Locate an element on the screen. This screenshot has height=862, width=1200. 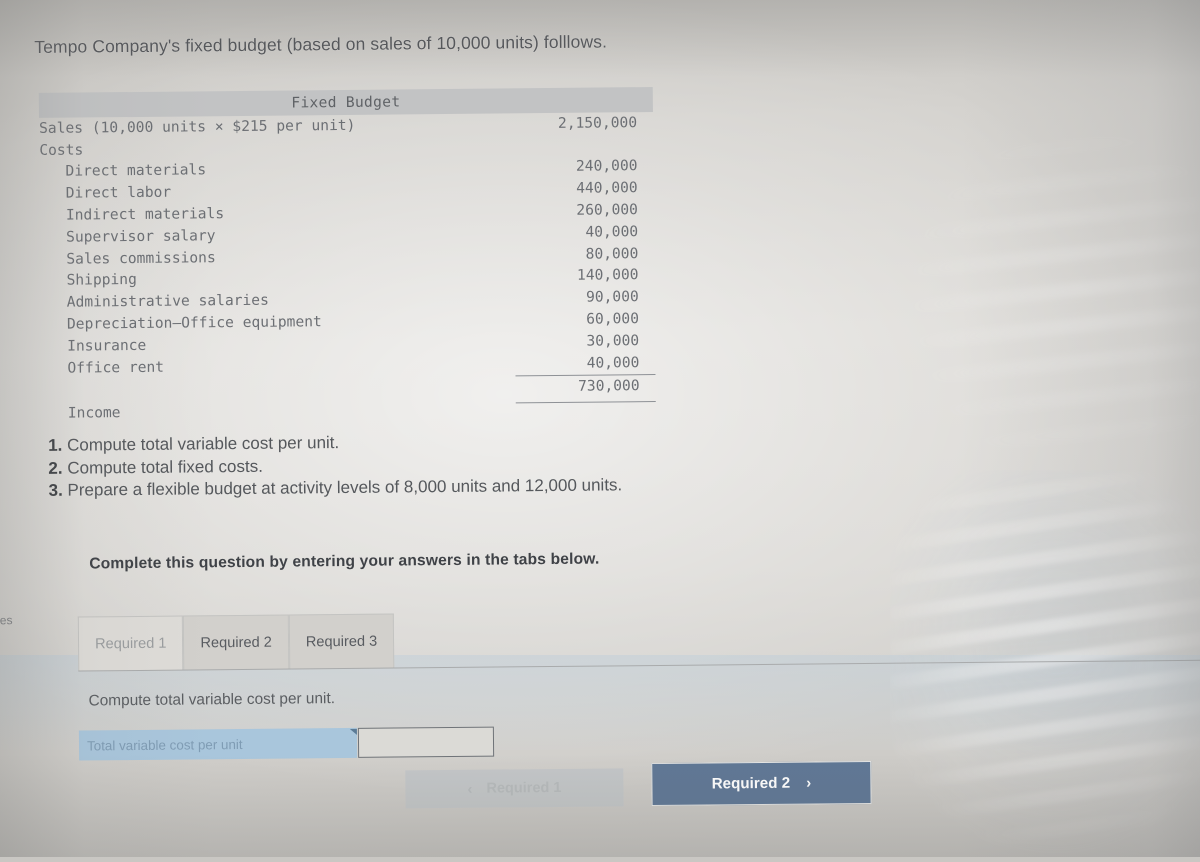
previous-required-button: ‹ Required 1 is located at coordinates (514, 788).